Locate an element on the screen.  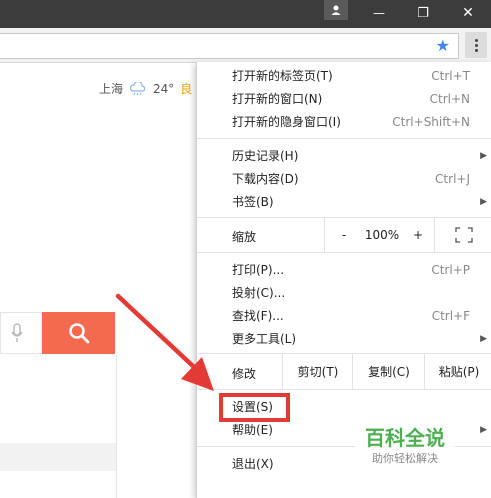
watermark-title: 百科全说 is located at coordinates (405, 438).